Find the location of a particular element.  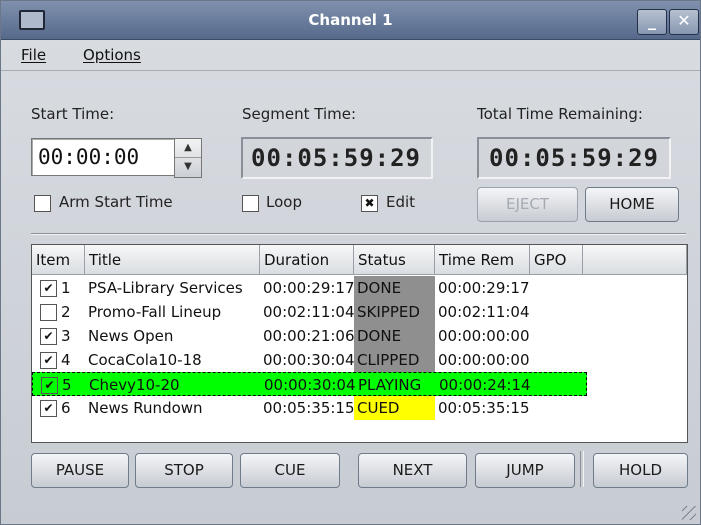

jump-button: JUMP is located at coordinates (525, 470).